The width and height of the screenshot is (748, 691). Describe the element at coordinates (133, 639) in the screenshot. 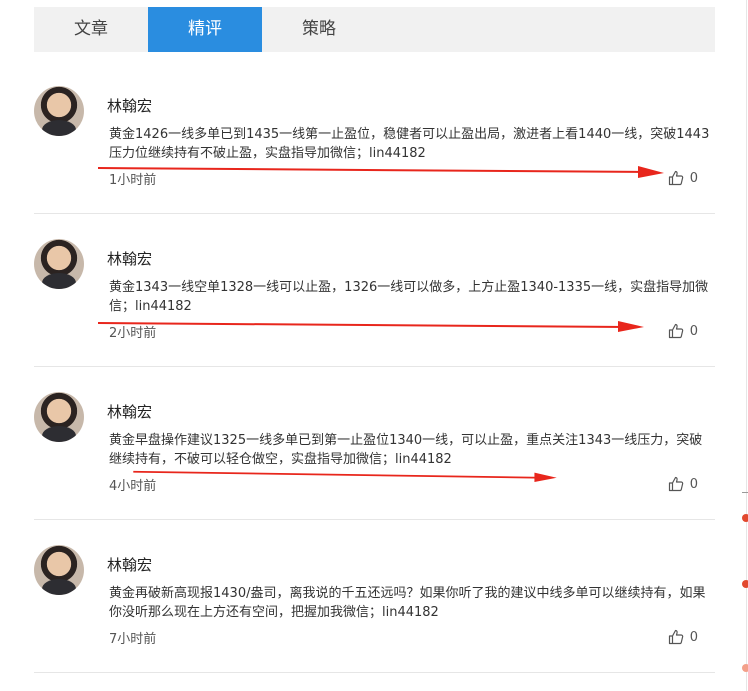

I see `post-time: 7小时前` at that location.